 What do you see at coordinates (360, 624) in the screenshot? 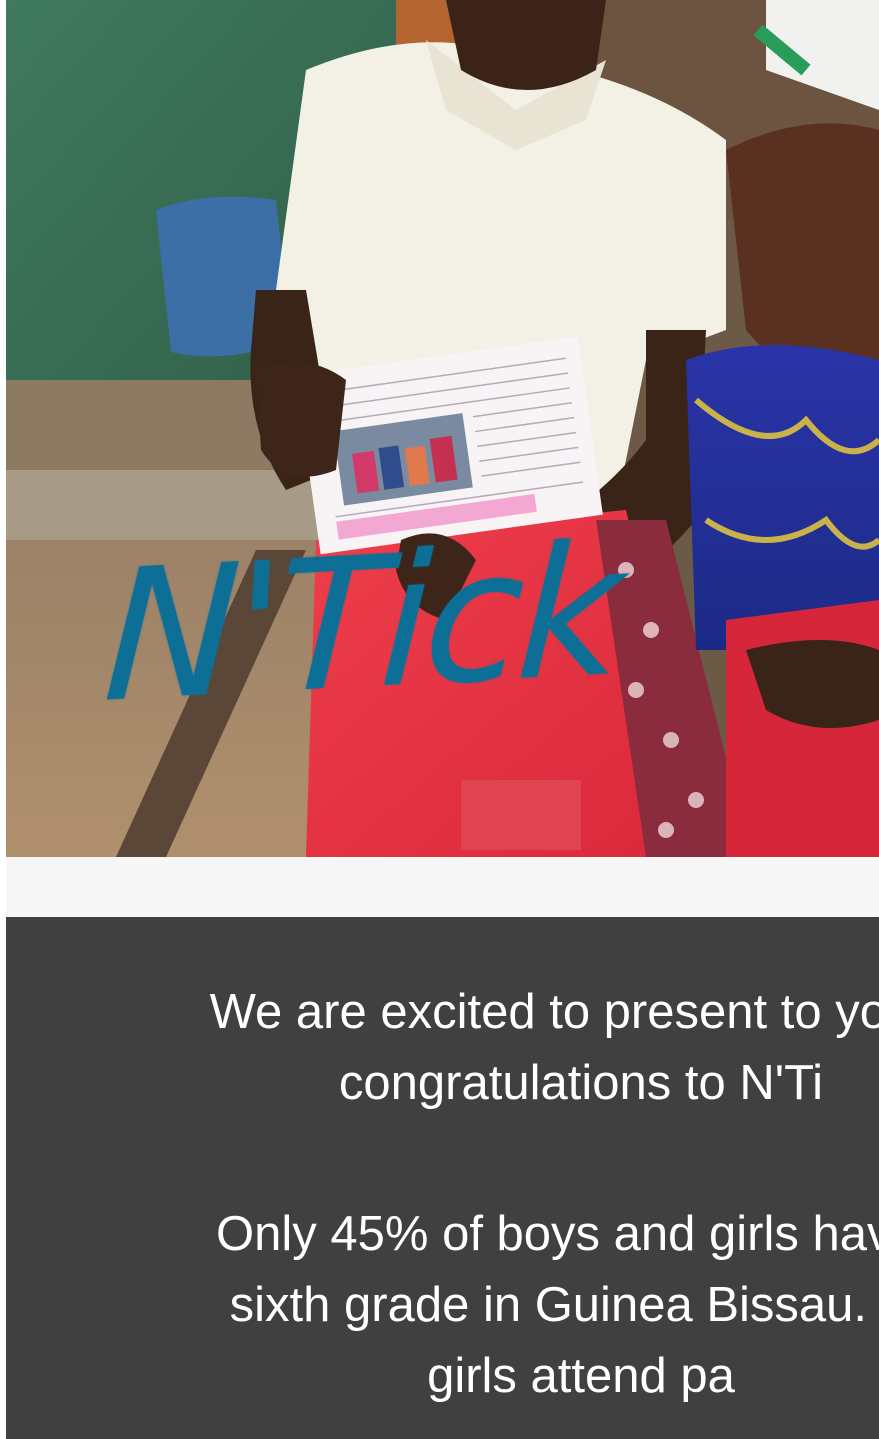
I see `hero-caption: N'Tick` at bounding box center [360, 624].